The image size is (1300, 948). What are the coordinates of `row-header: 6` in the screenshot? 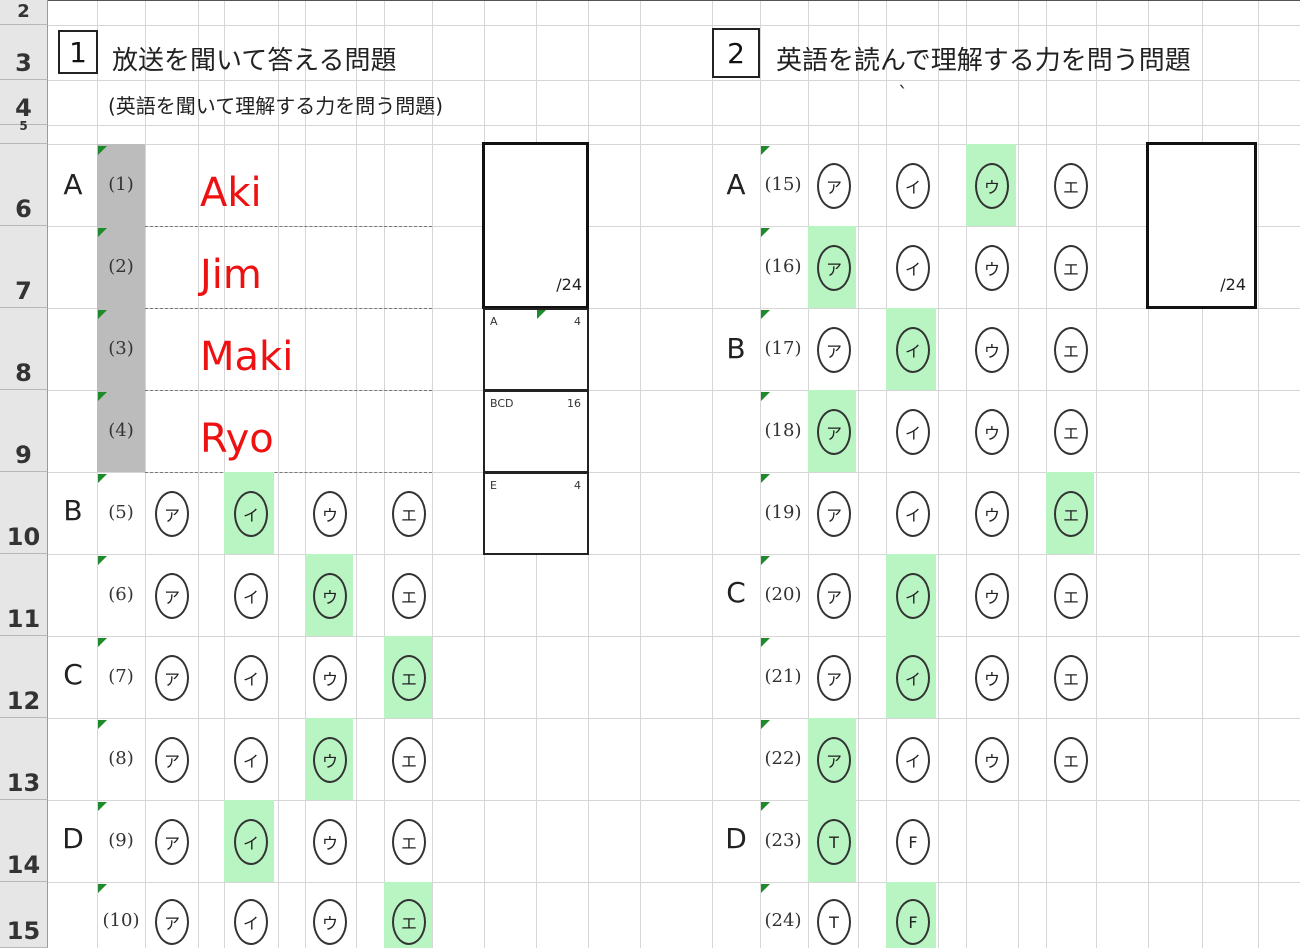 It's located at (24, 185).